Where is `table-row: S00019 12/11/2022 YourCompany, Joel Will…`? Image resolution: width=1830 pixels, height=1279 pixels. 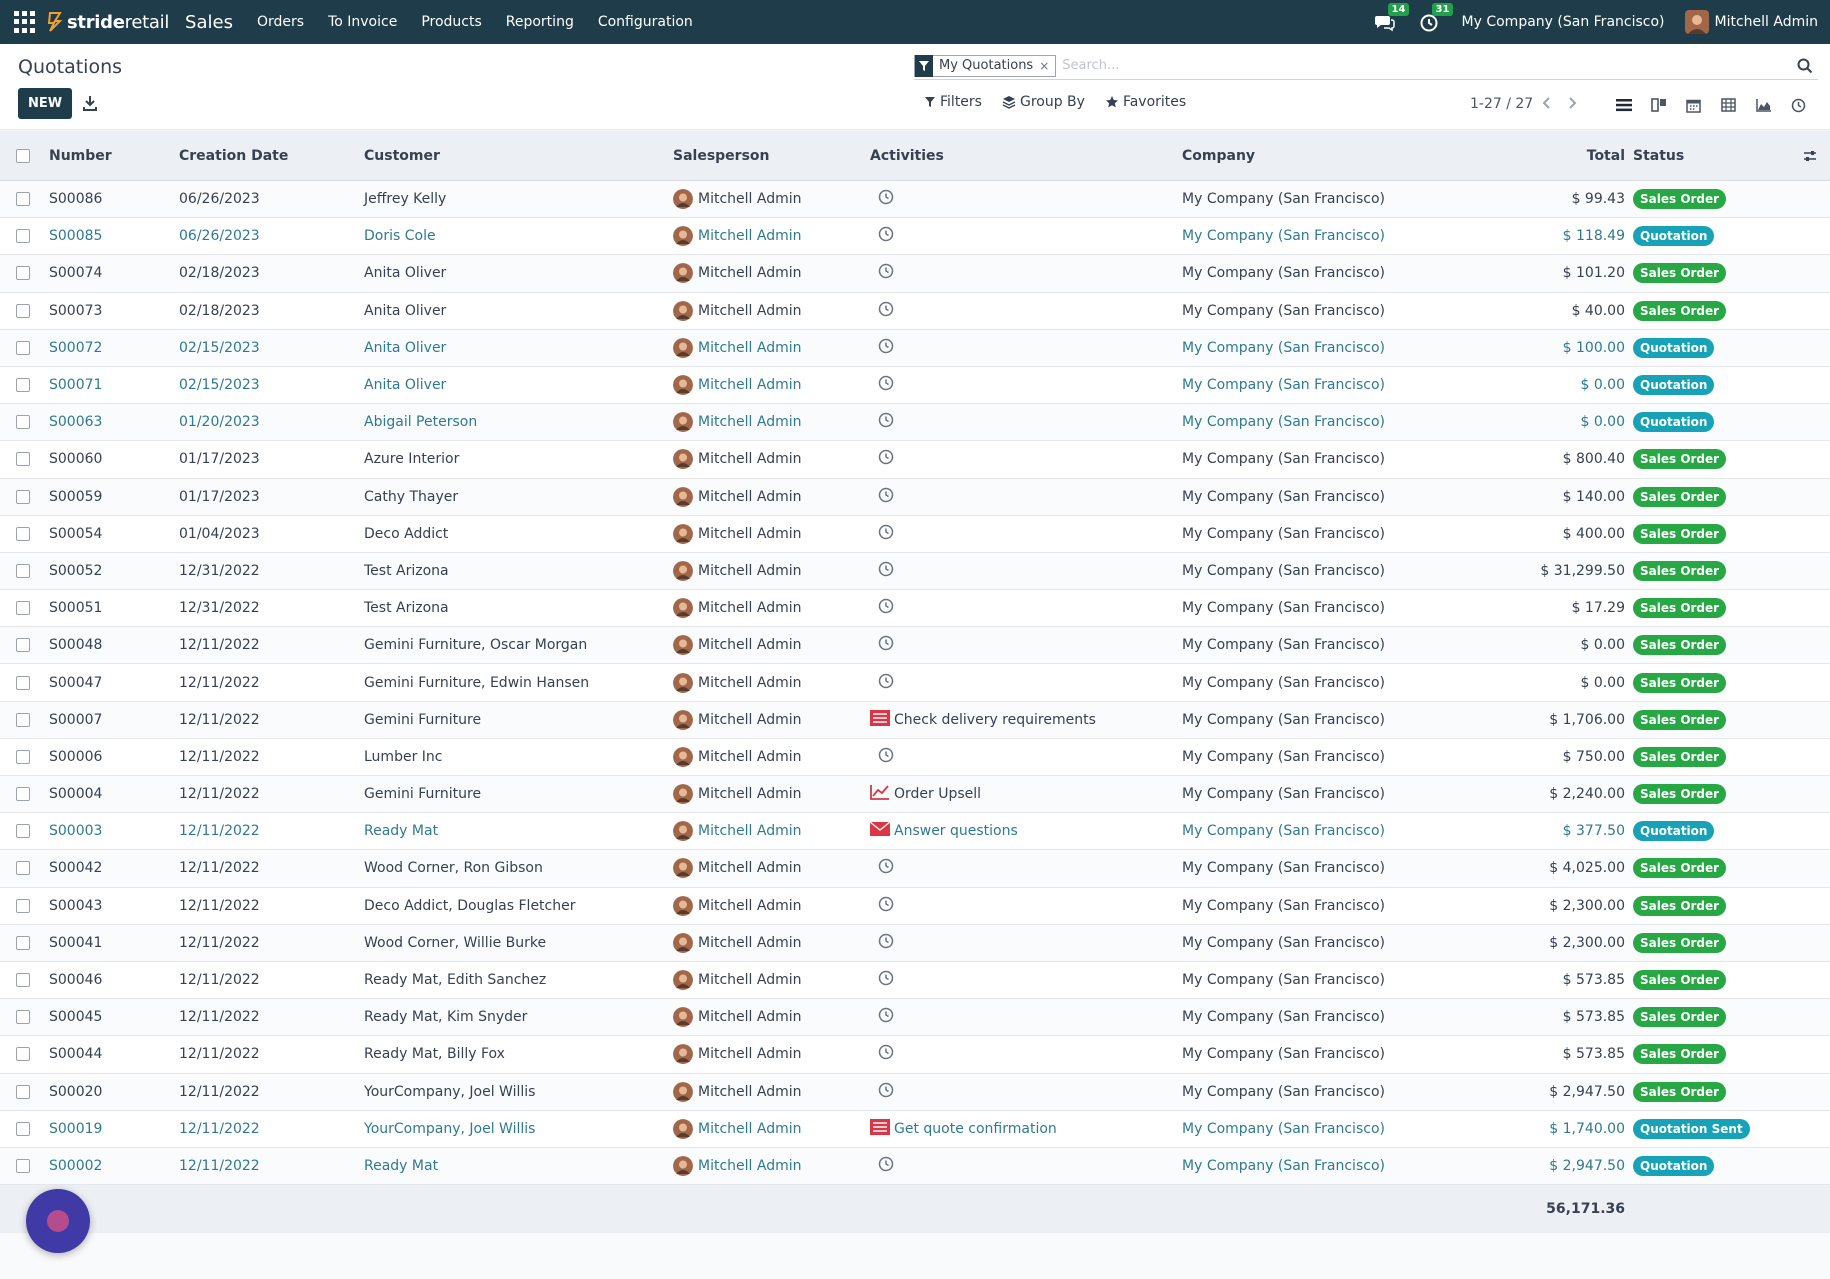 table-row: S00019 12/11/2022 YourCompany, Joel Will… is located at coordinates (915, 1129).